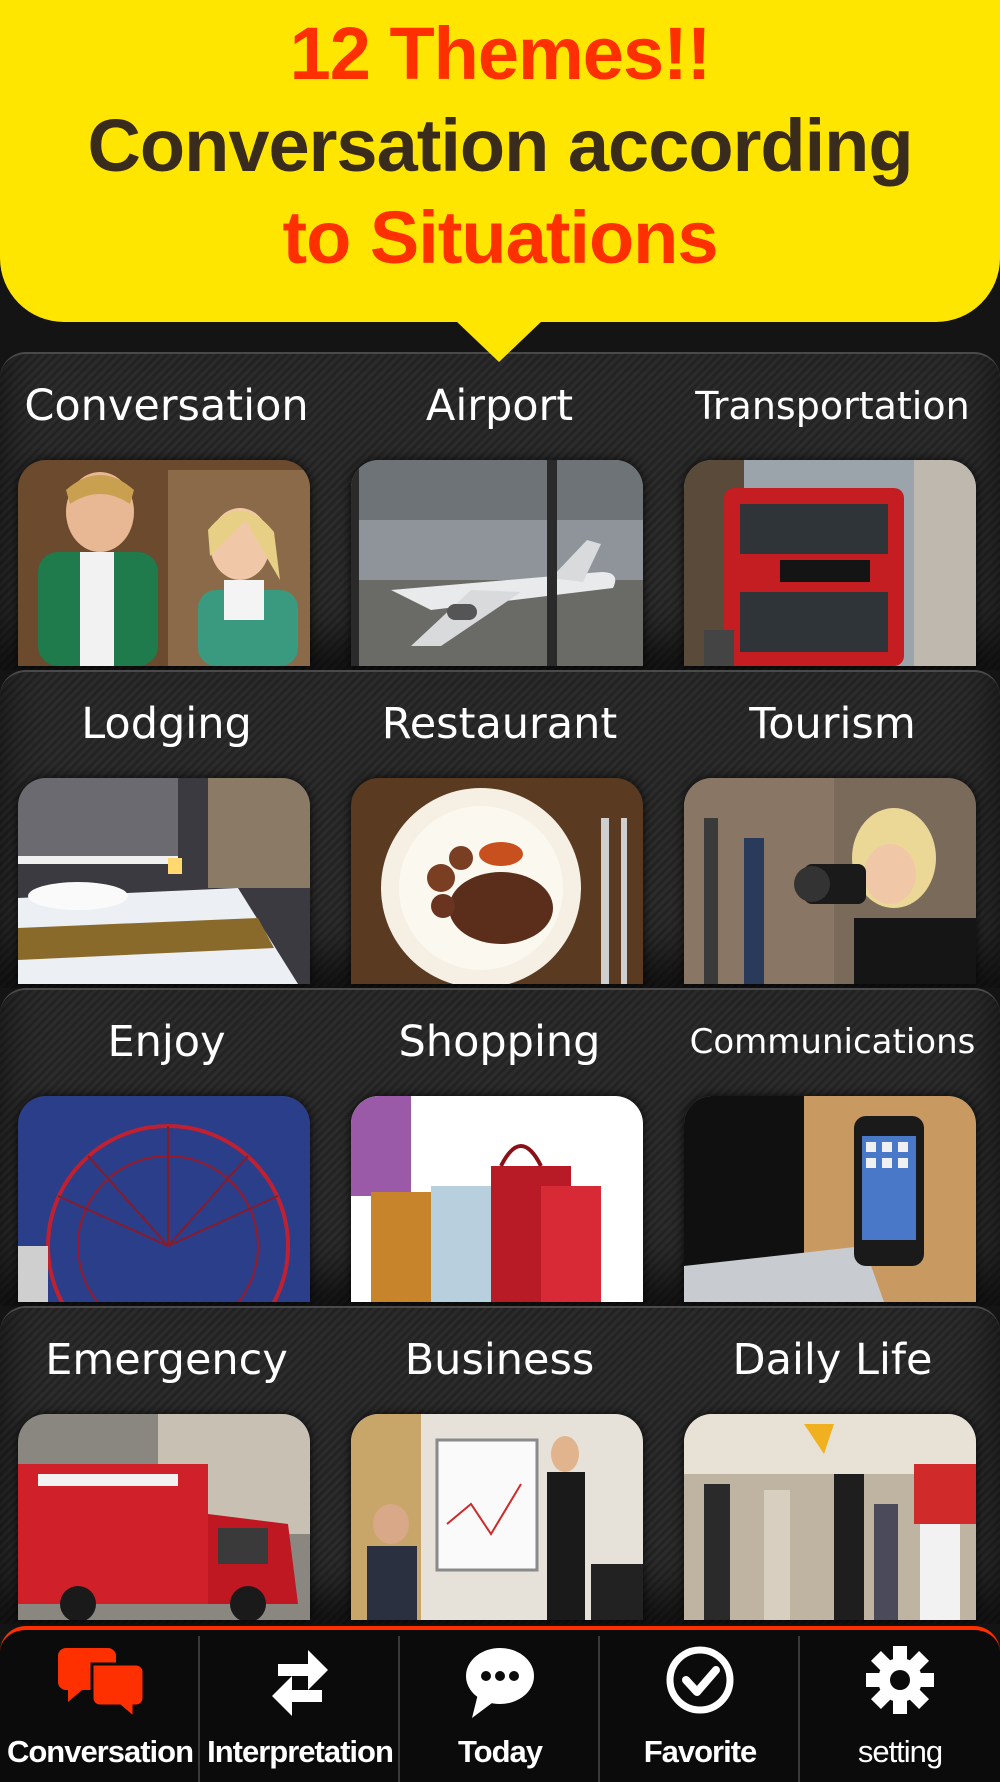  I want to click on theme-label: Airport, so click(499, 406).